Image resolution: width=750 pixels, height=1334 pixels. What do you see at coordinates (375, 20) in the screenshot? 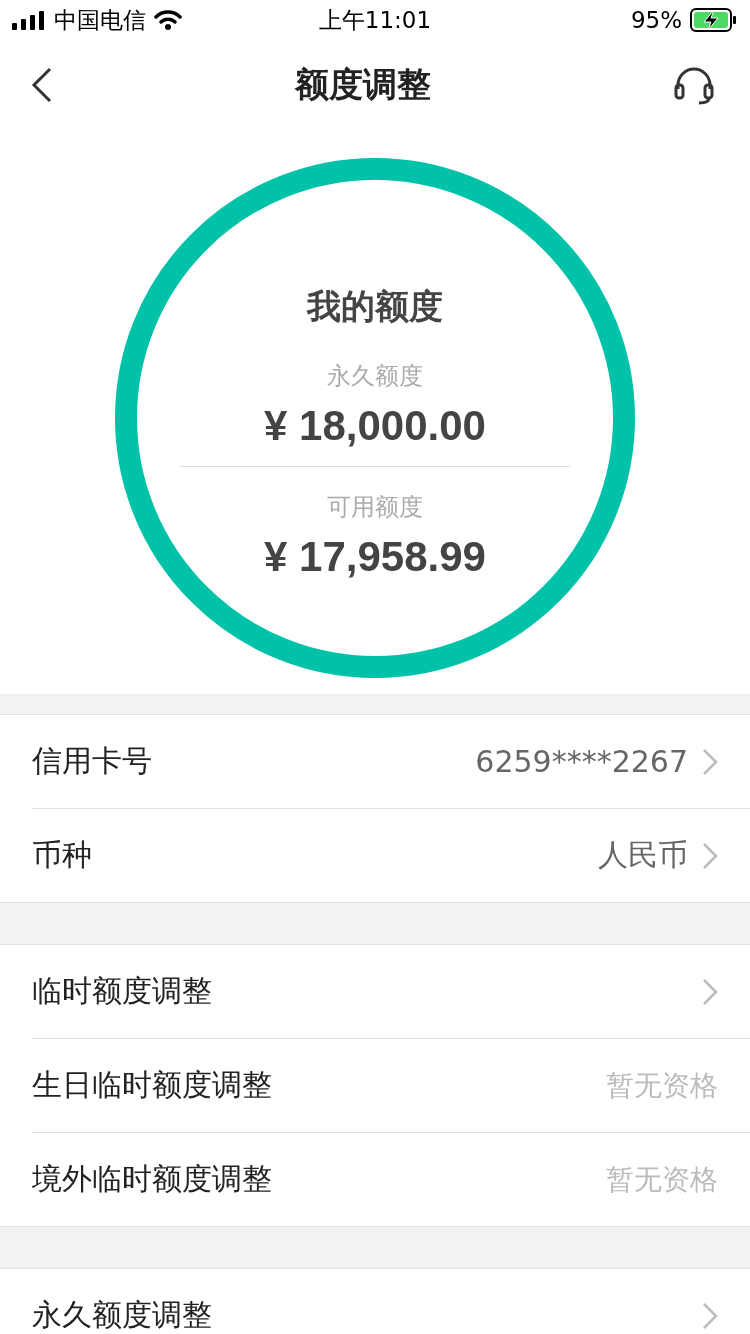
I see `status-time: 上午11:01` at bounding box center [375, 20].